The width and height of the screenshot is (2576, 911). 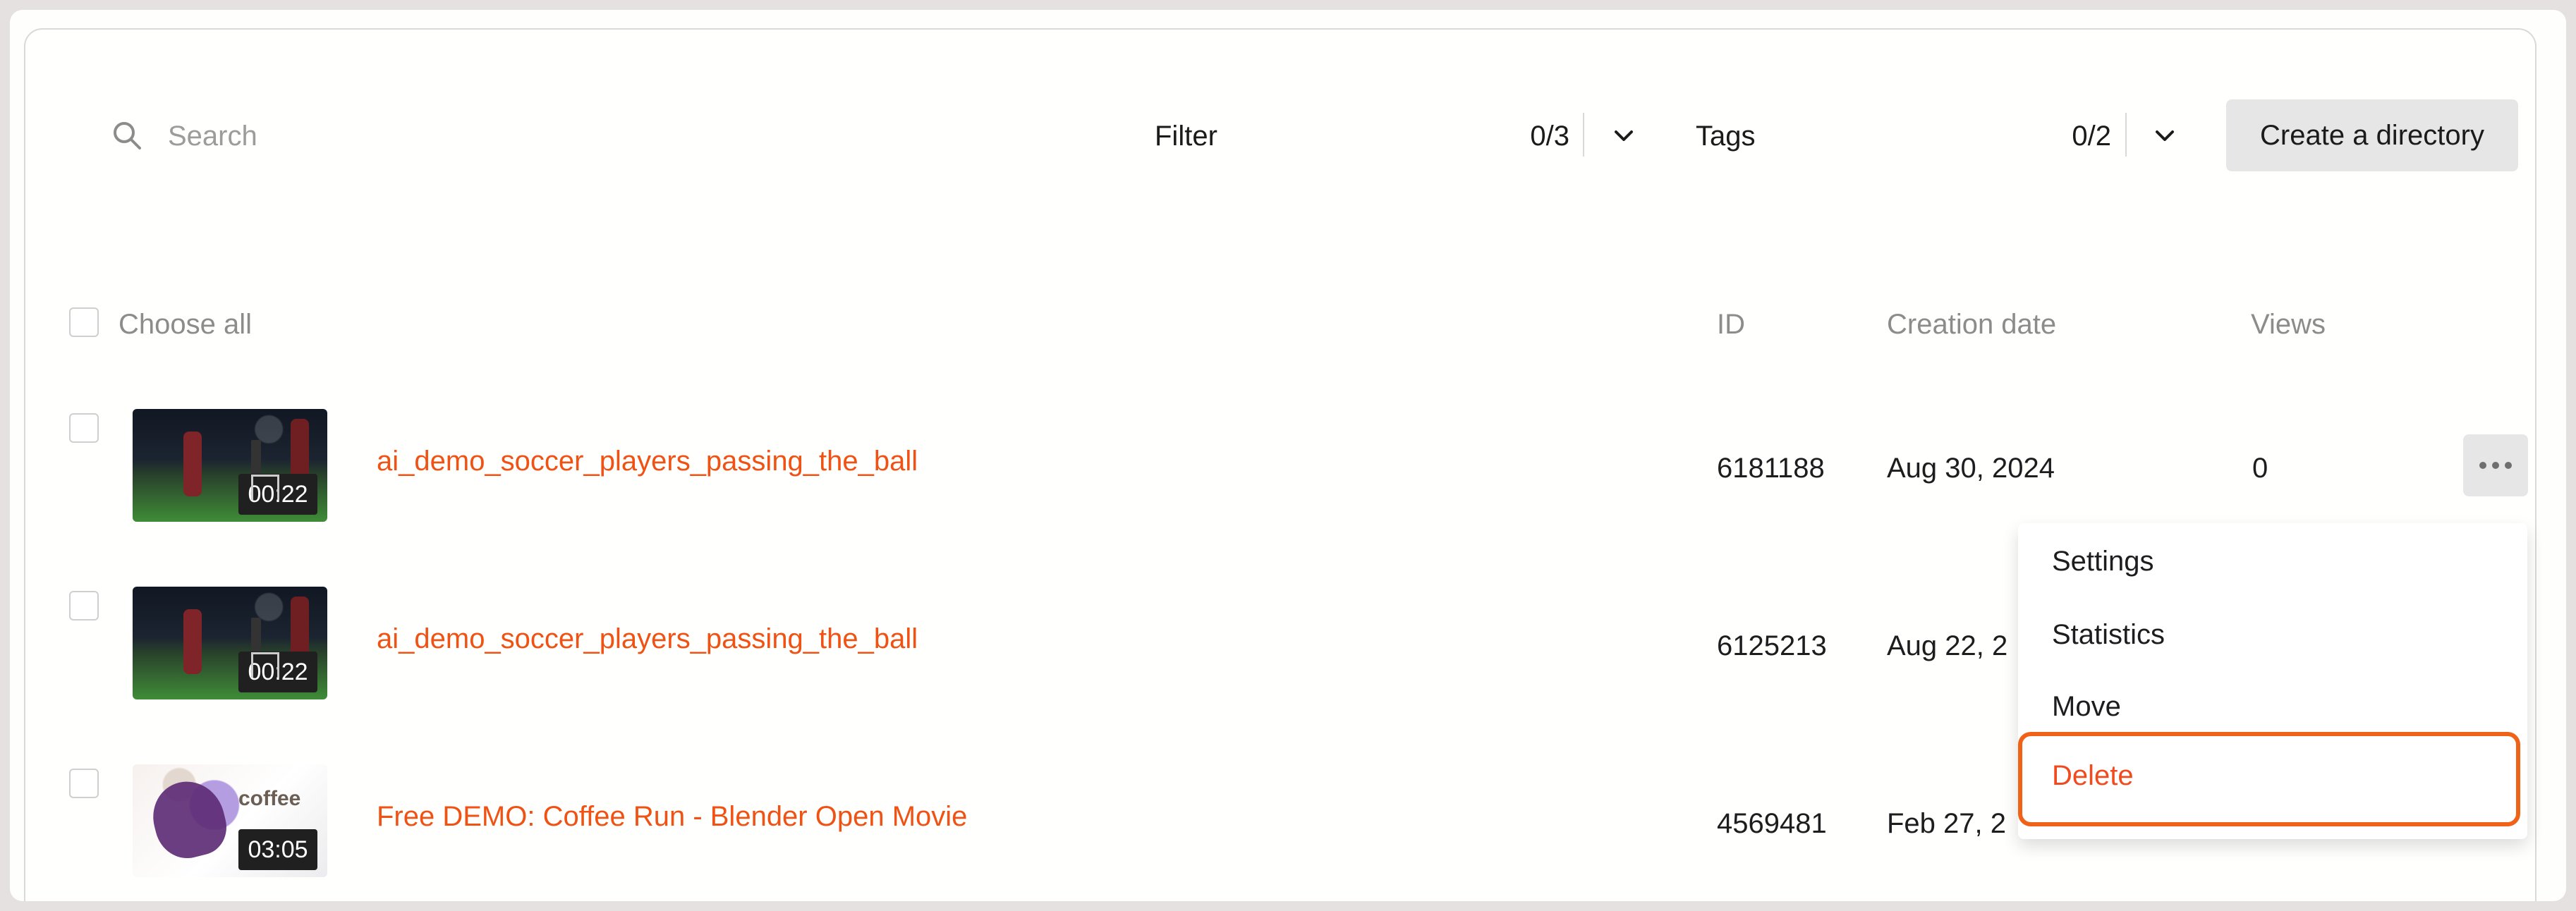 What do you see at coordinates (1772, 823) in the screenshot?
I see `video-id: 4569481` at bounding box center [1772, 823].